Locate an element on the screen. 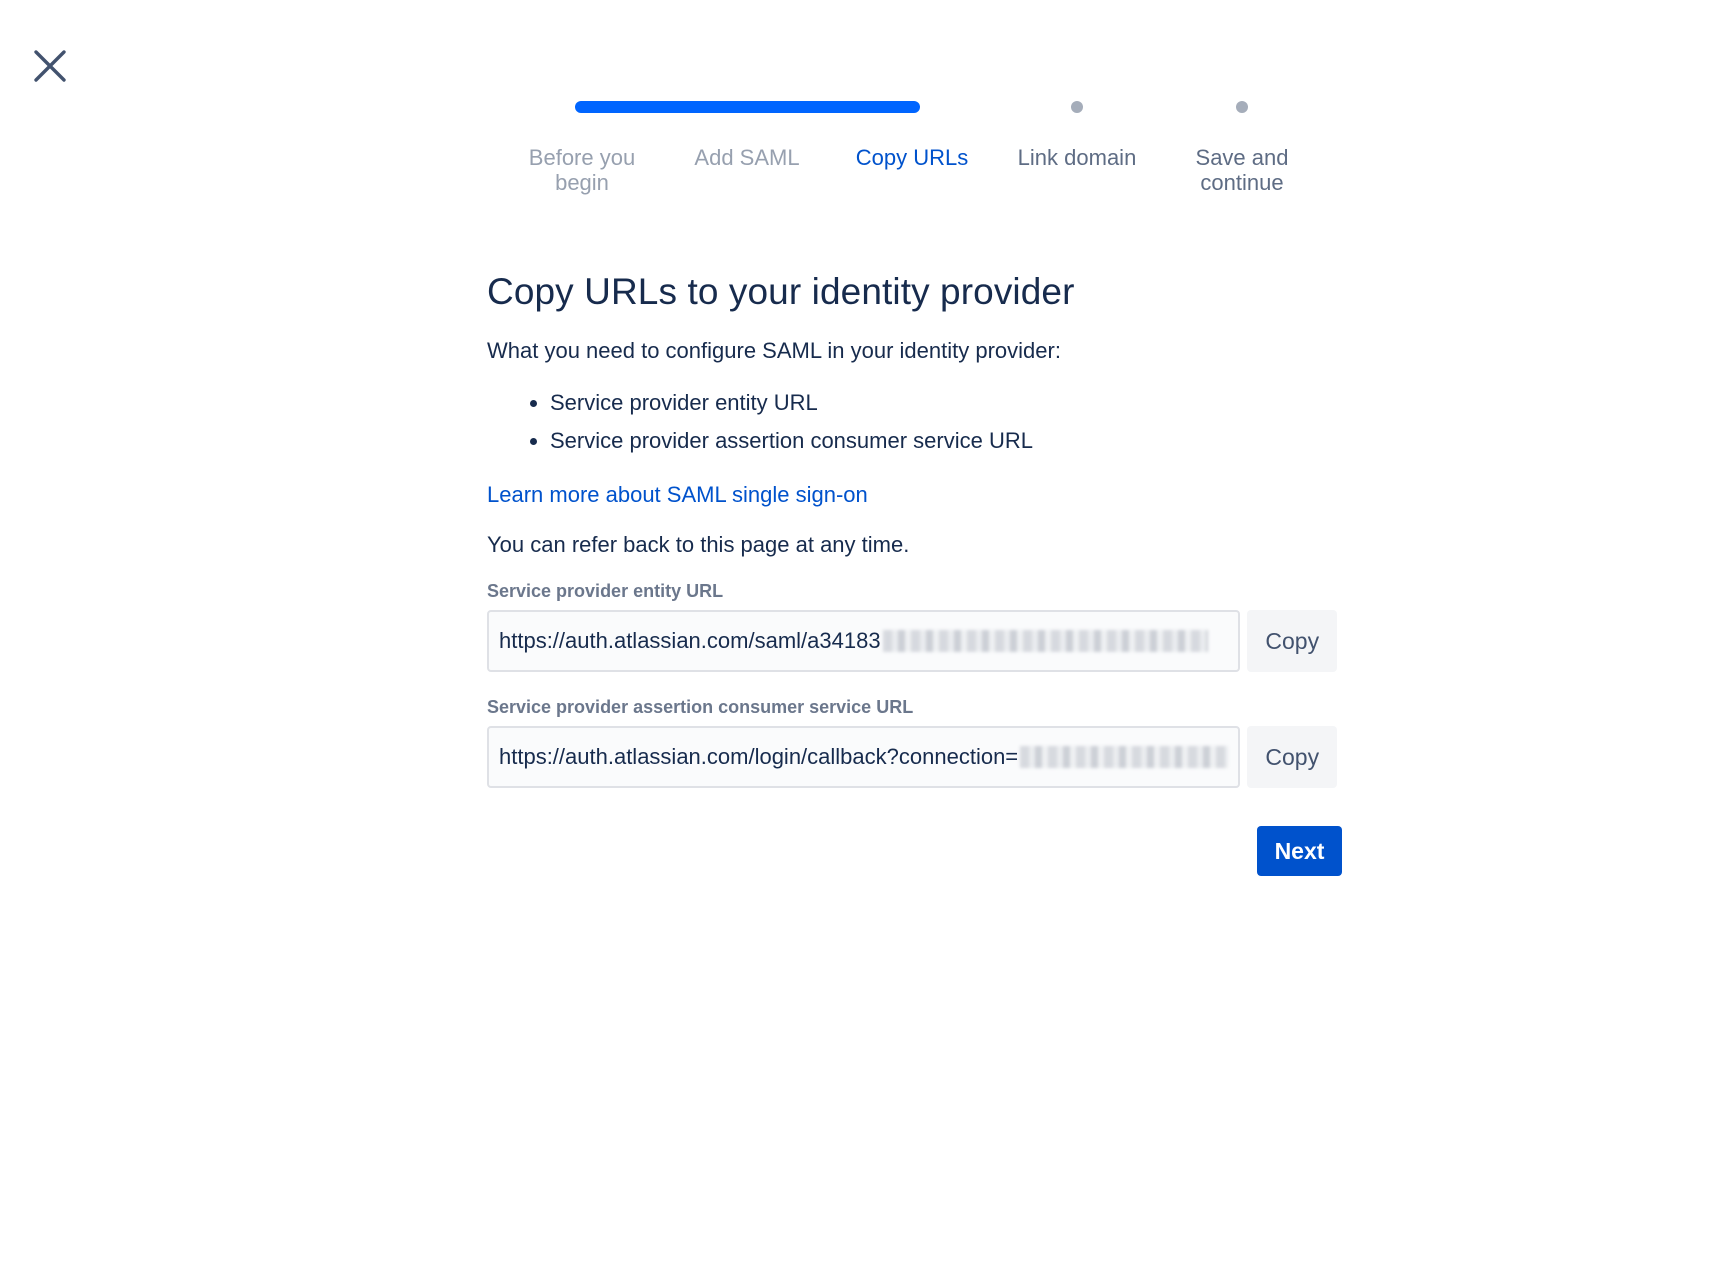 The image size is (1710, 1285). step-add-saml: Add SAML is located at coordinates (747, 157).